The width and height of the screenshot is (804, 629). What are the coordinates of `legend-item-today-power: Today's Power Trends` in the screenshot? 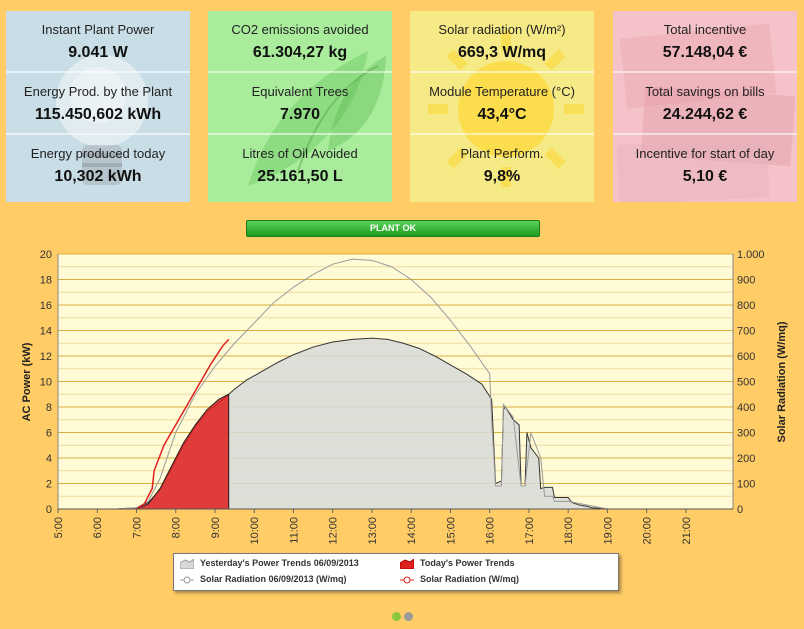 It's located at (457, 563).